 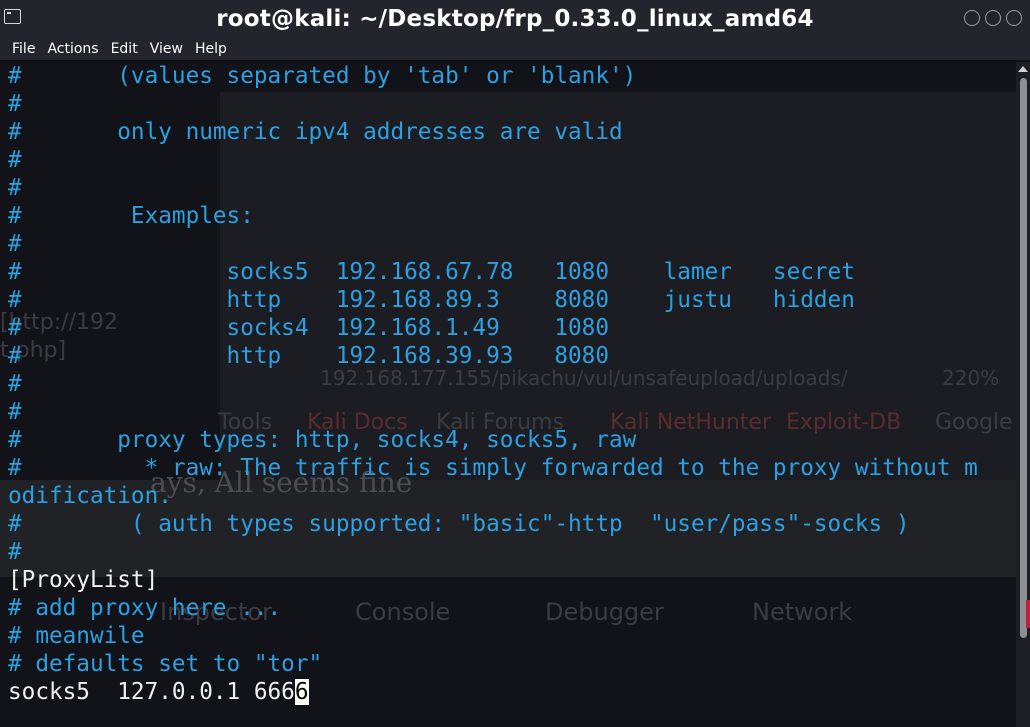 I want to click on minimize-button, so click(x=972, y=18).